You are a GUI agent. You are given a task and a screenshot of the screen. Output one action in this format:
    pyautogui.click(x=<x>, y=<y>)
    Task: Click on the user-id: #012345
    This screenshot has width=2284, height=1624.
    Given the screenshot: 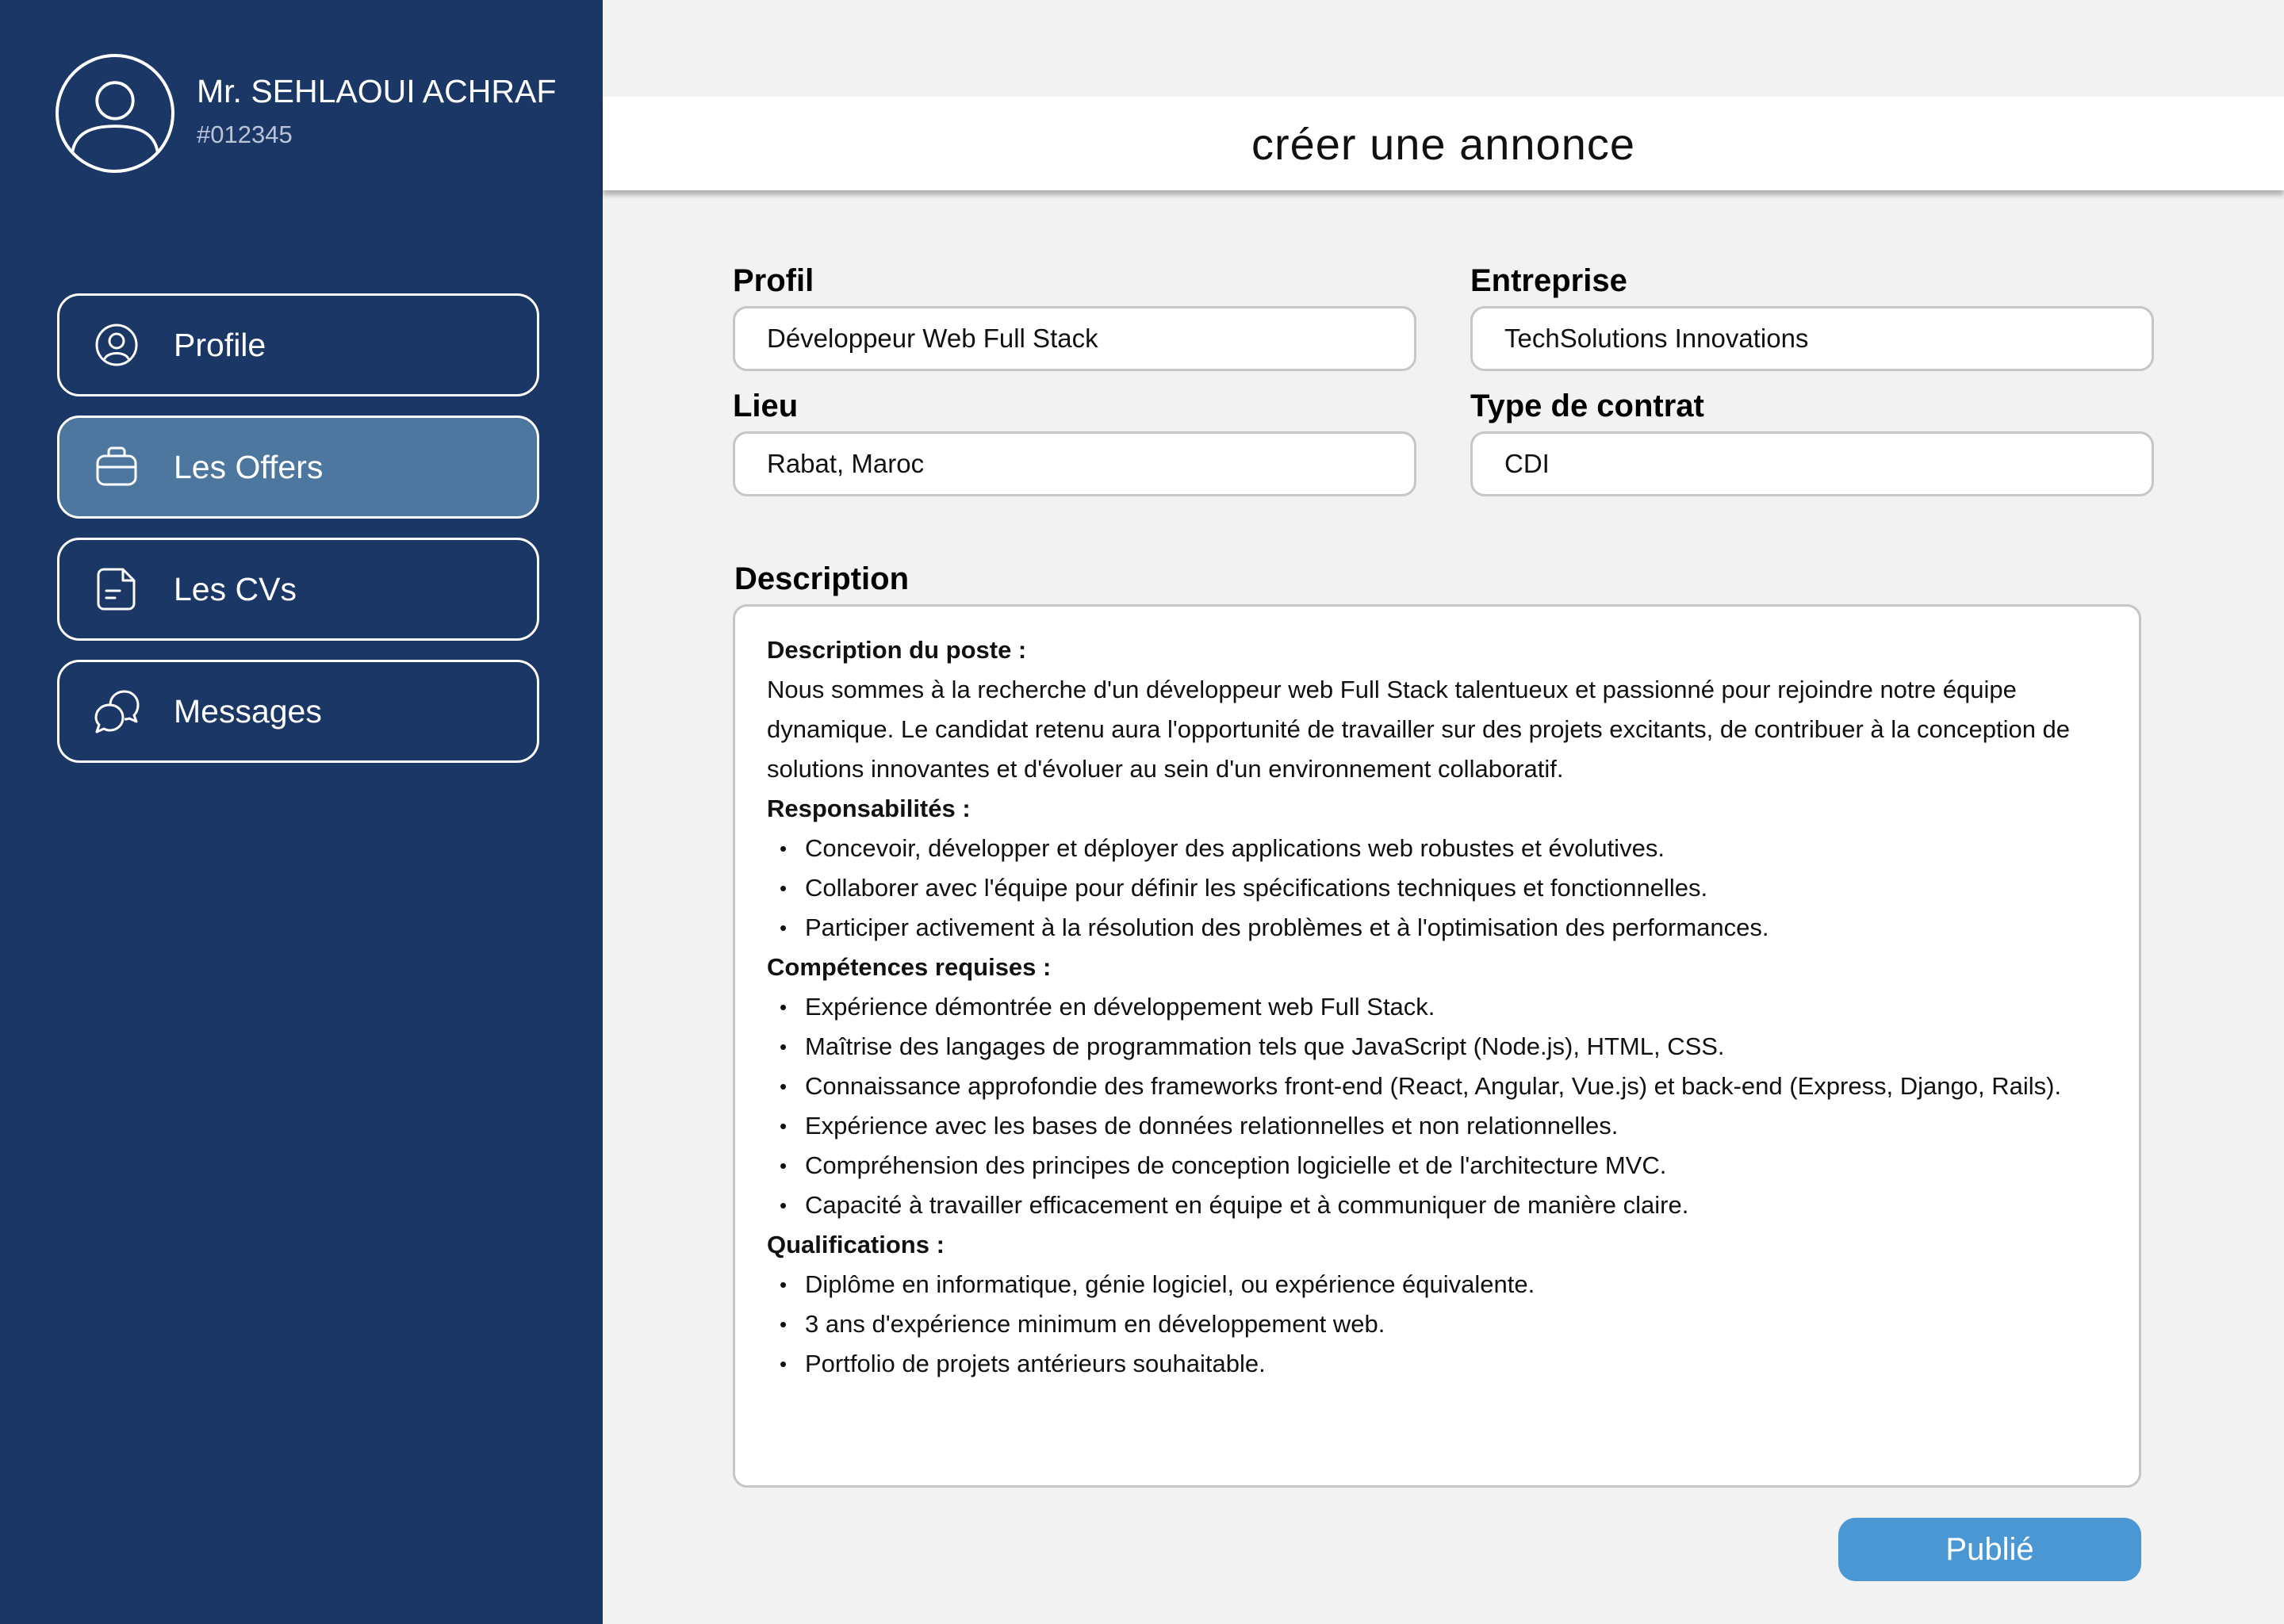 What is the action you would take?
    pyautogui.click(x=245, y=134)
    